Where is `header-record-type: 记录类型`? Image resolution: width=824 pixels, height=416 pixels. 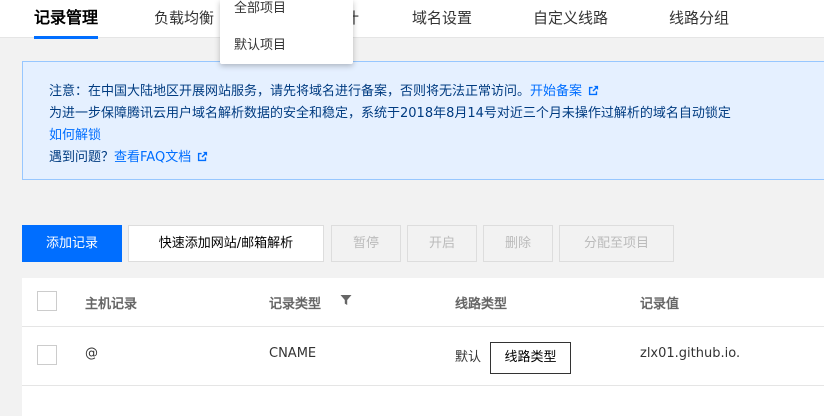 header-record-type: 记录类型 is located at coordinates (295, 304).